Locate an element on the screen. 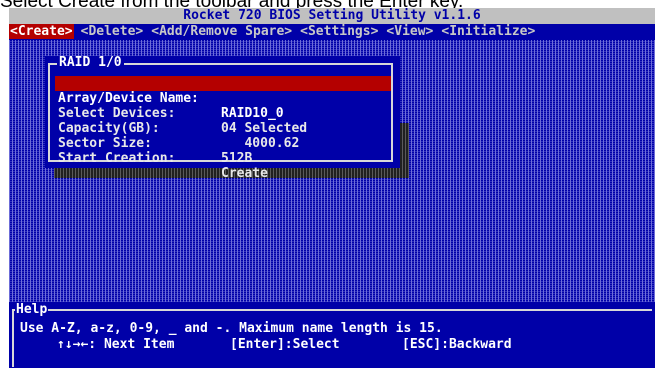 The image size is (655, 368). app-title: Rocket 720 BIOS Setting Utility v1.1.6 is located at coordinates (332, 16).